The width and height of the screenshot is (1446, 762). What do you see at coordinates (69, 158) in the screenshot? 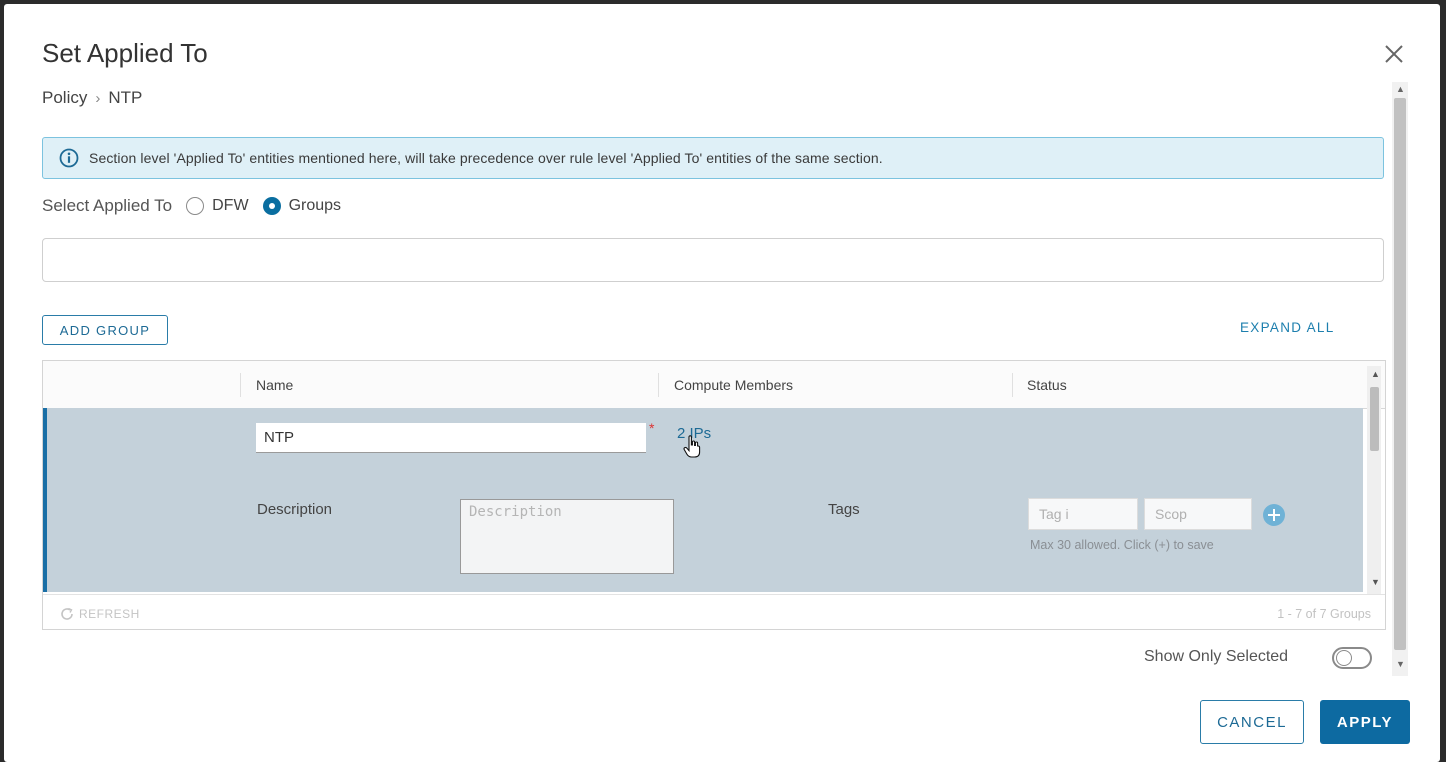
I see `info-icon` at bounding box center [69, 158].